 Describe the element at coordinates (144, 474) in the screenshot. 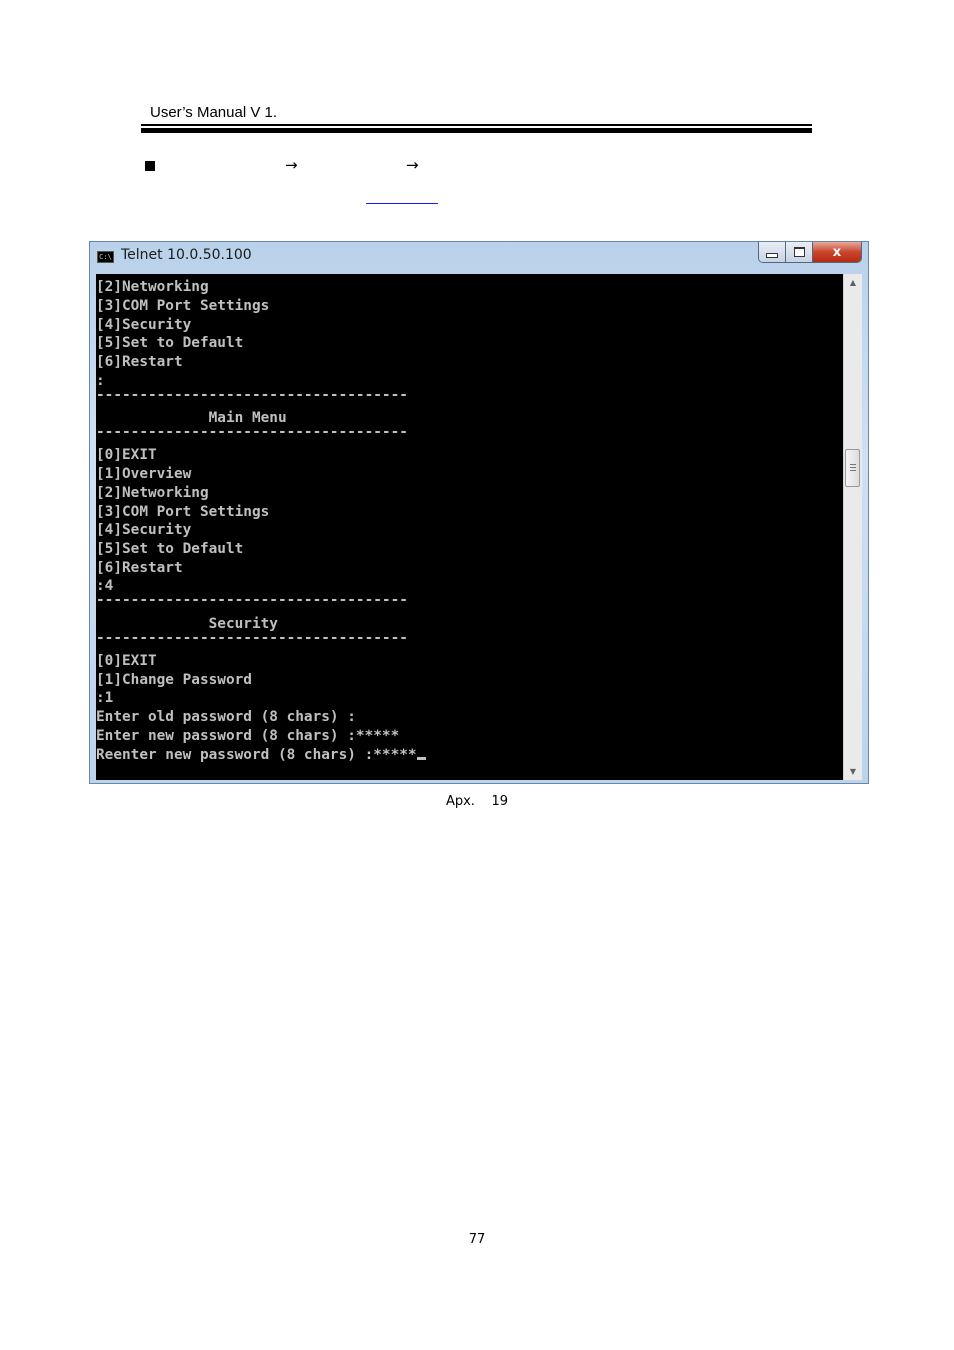

I see `console-line: [1]Overview` at that location.